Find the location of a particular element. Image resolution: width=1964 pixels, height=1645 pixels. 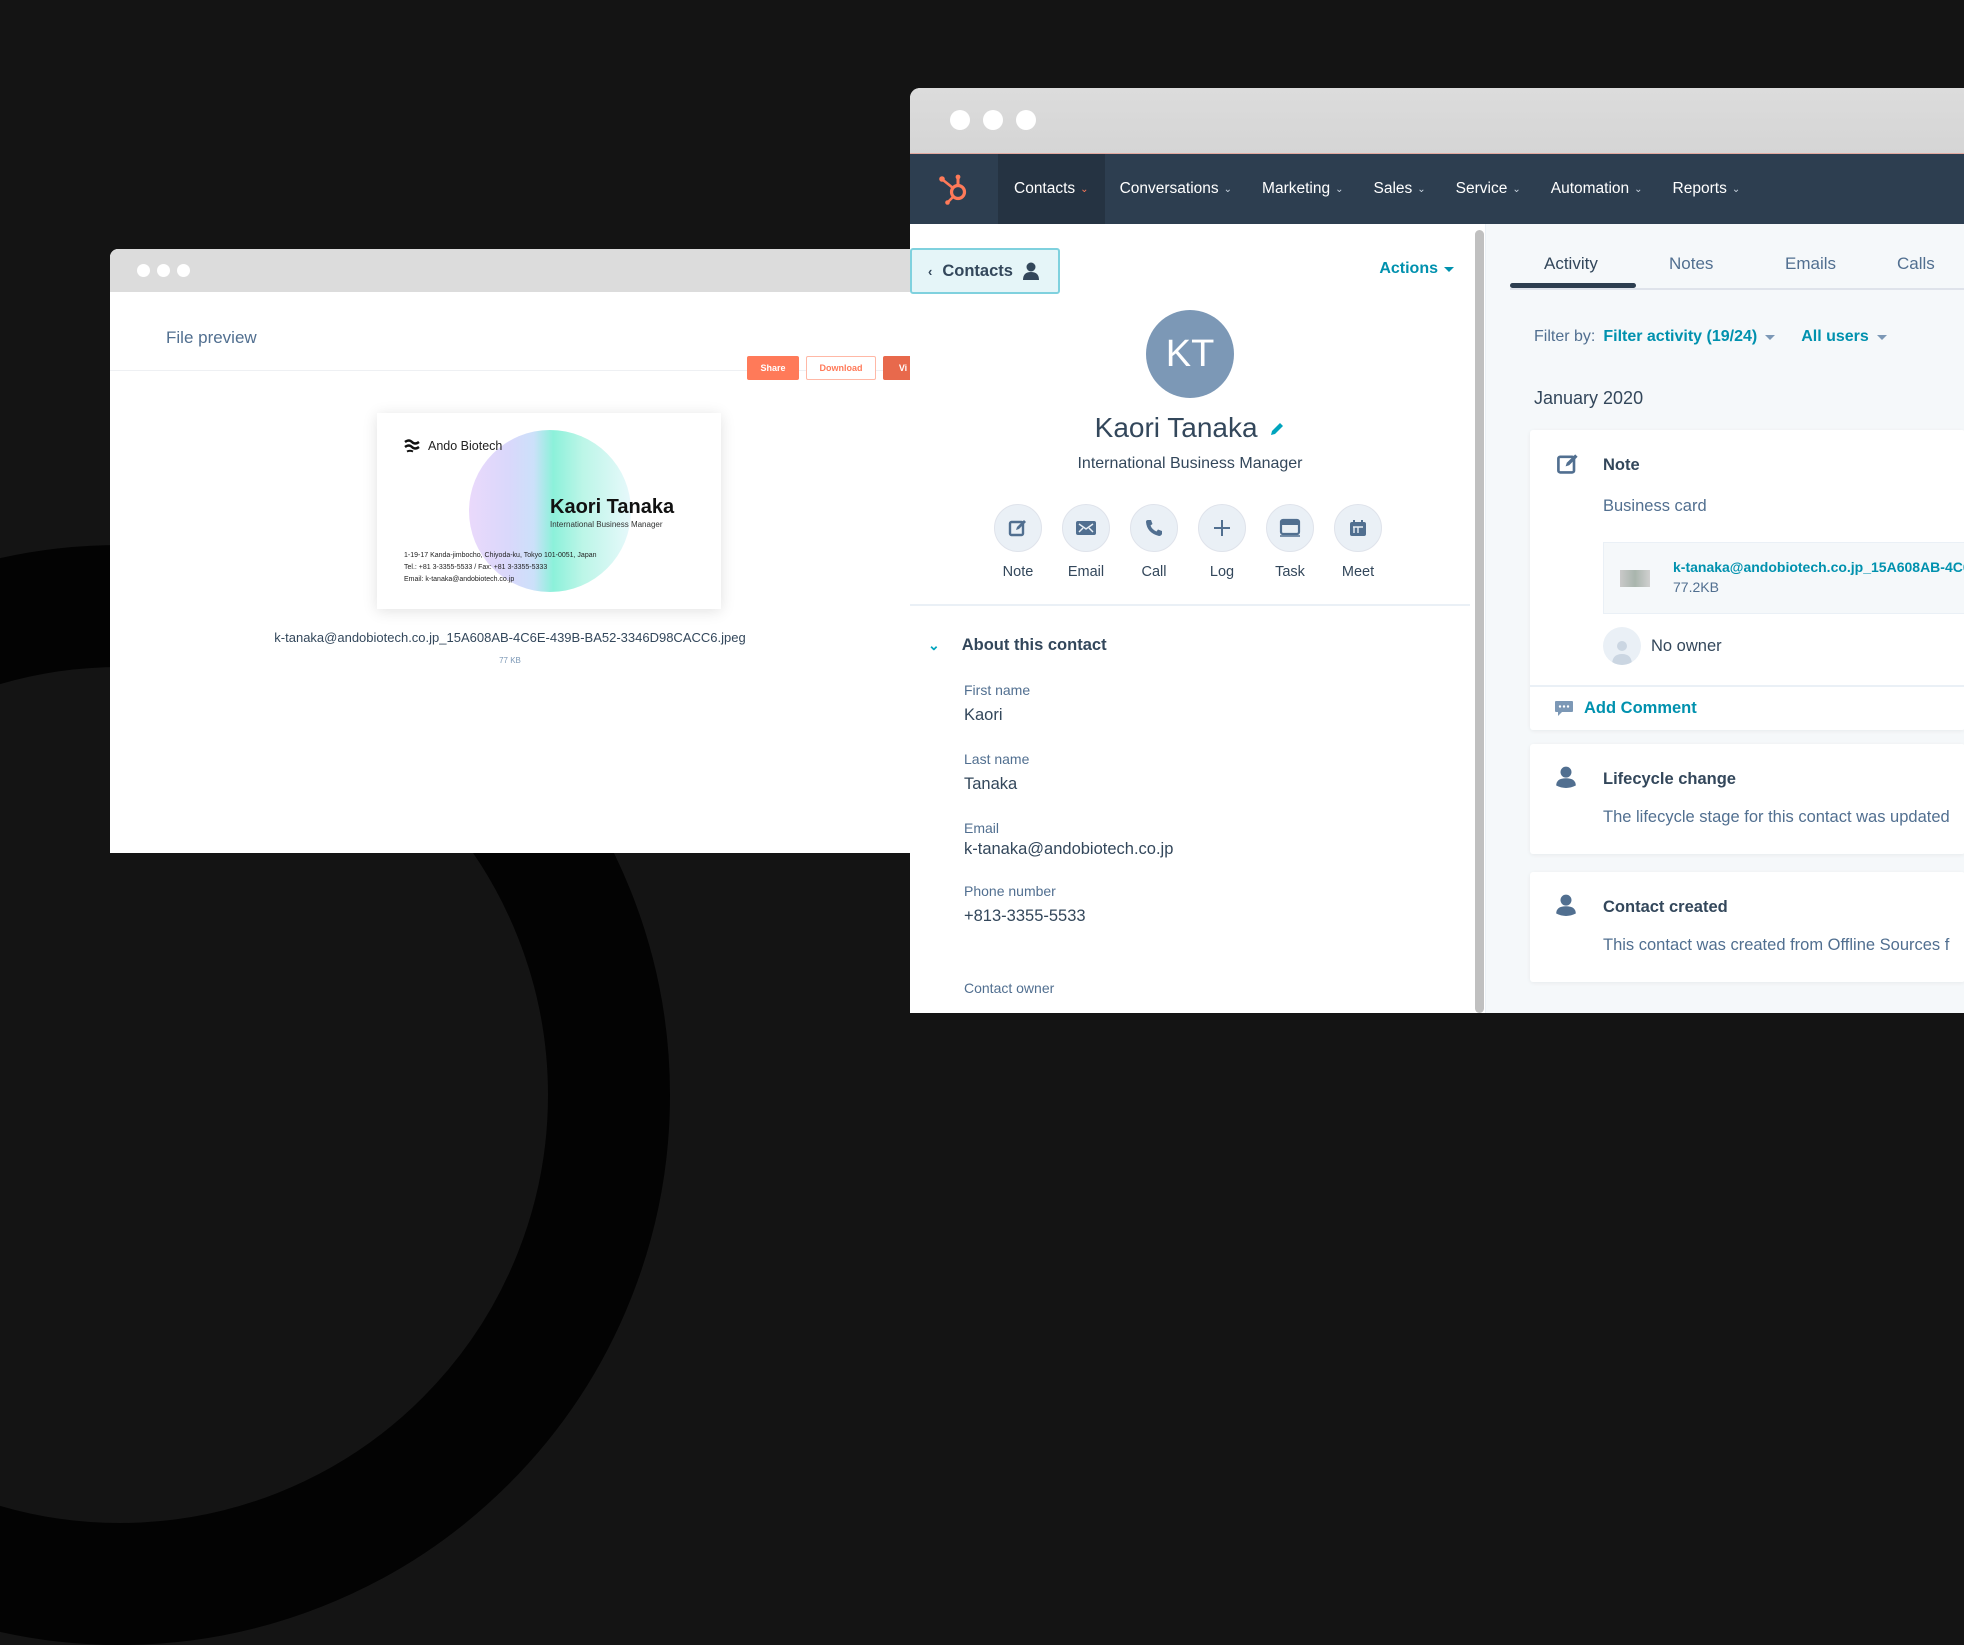

email-action-button: Email is located at coordinates (1086, 542).